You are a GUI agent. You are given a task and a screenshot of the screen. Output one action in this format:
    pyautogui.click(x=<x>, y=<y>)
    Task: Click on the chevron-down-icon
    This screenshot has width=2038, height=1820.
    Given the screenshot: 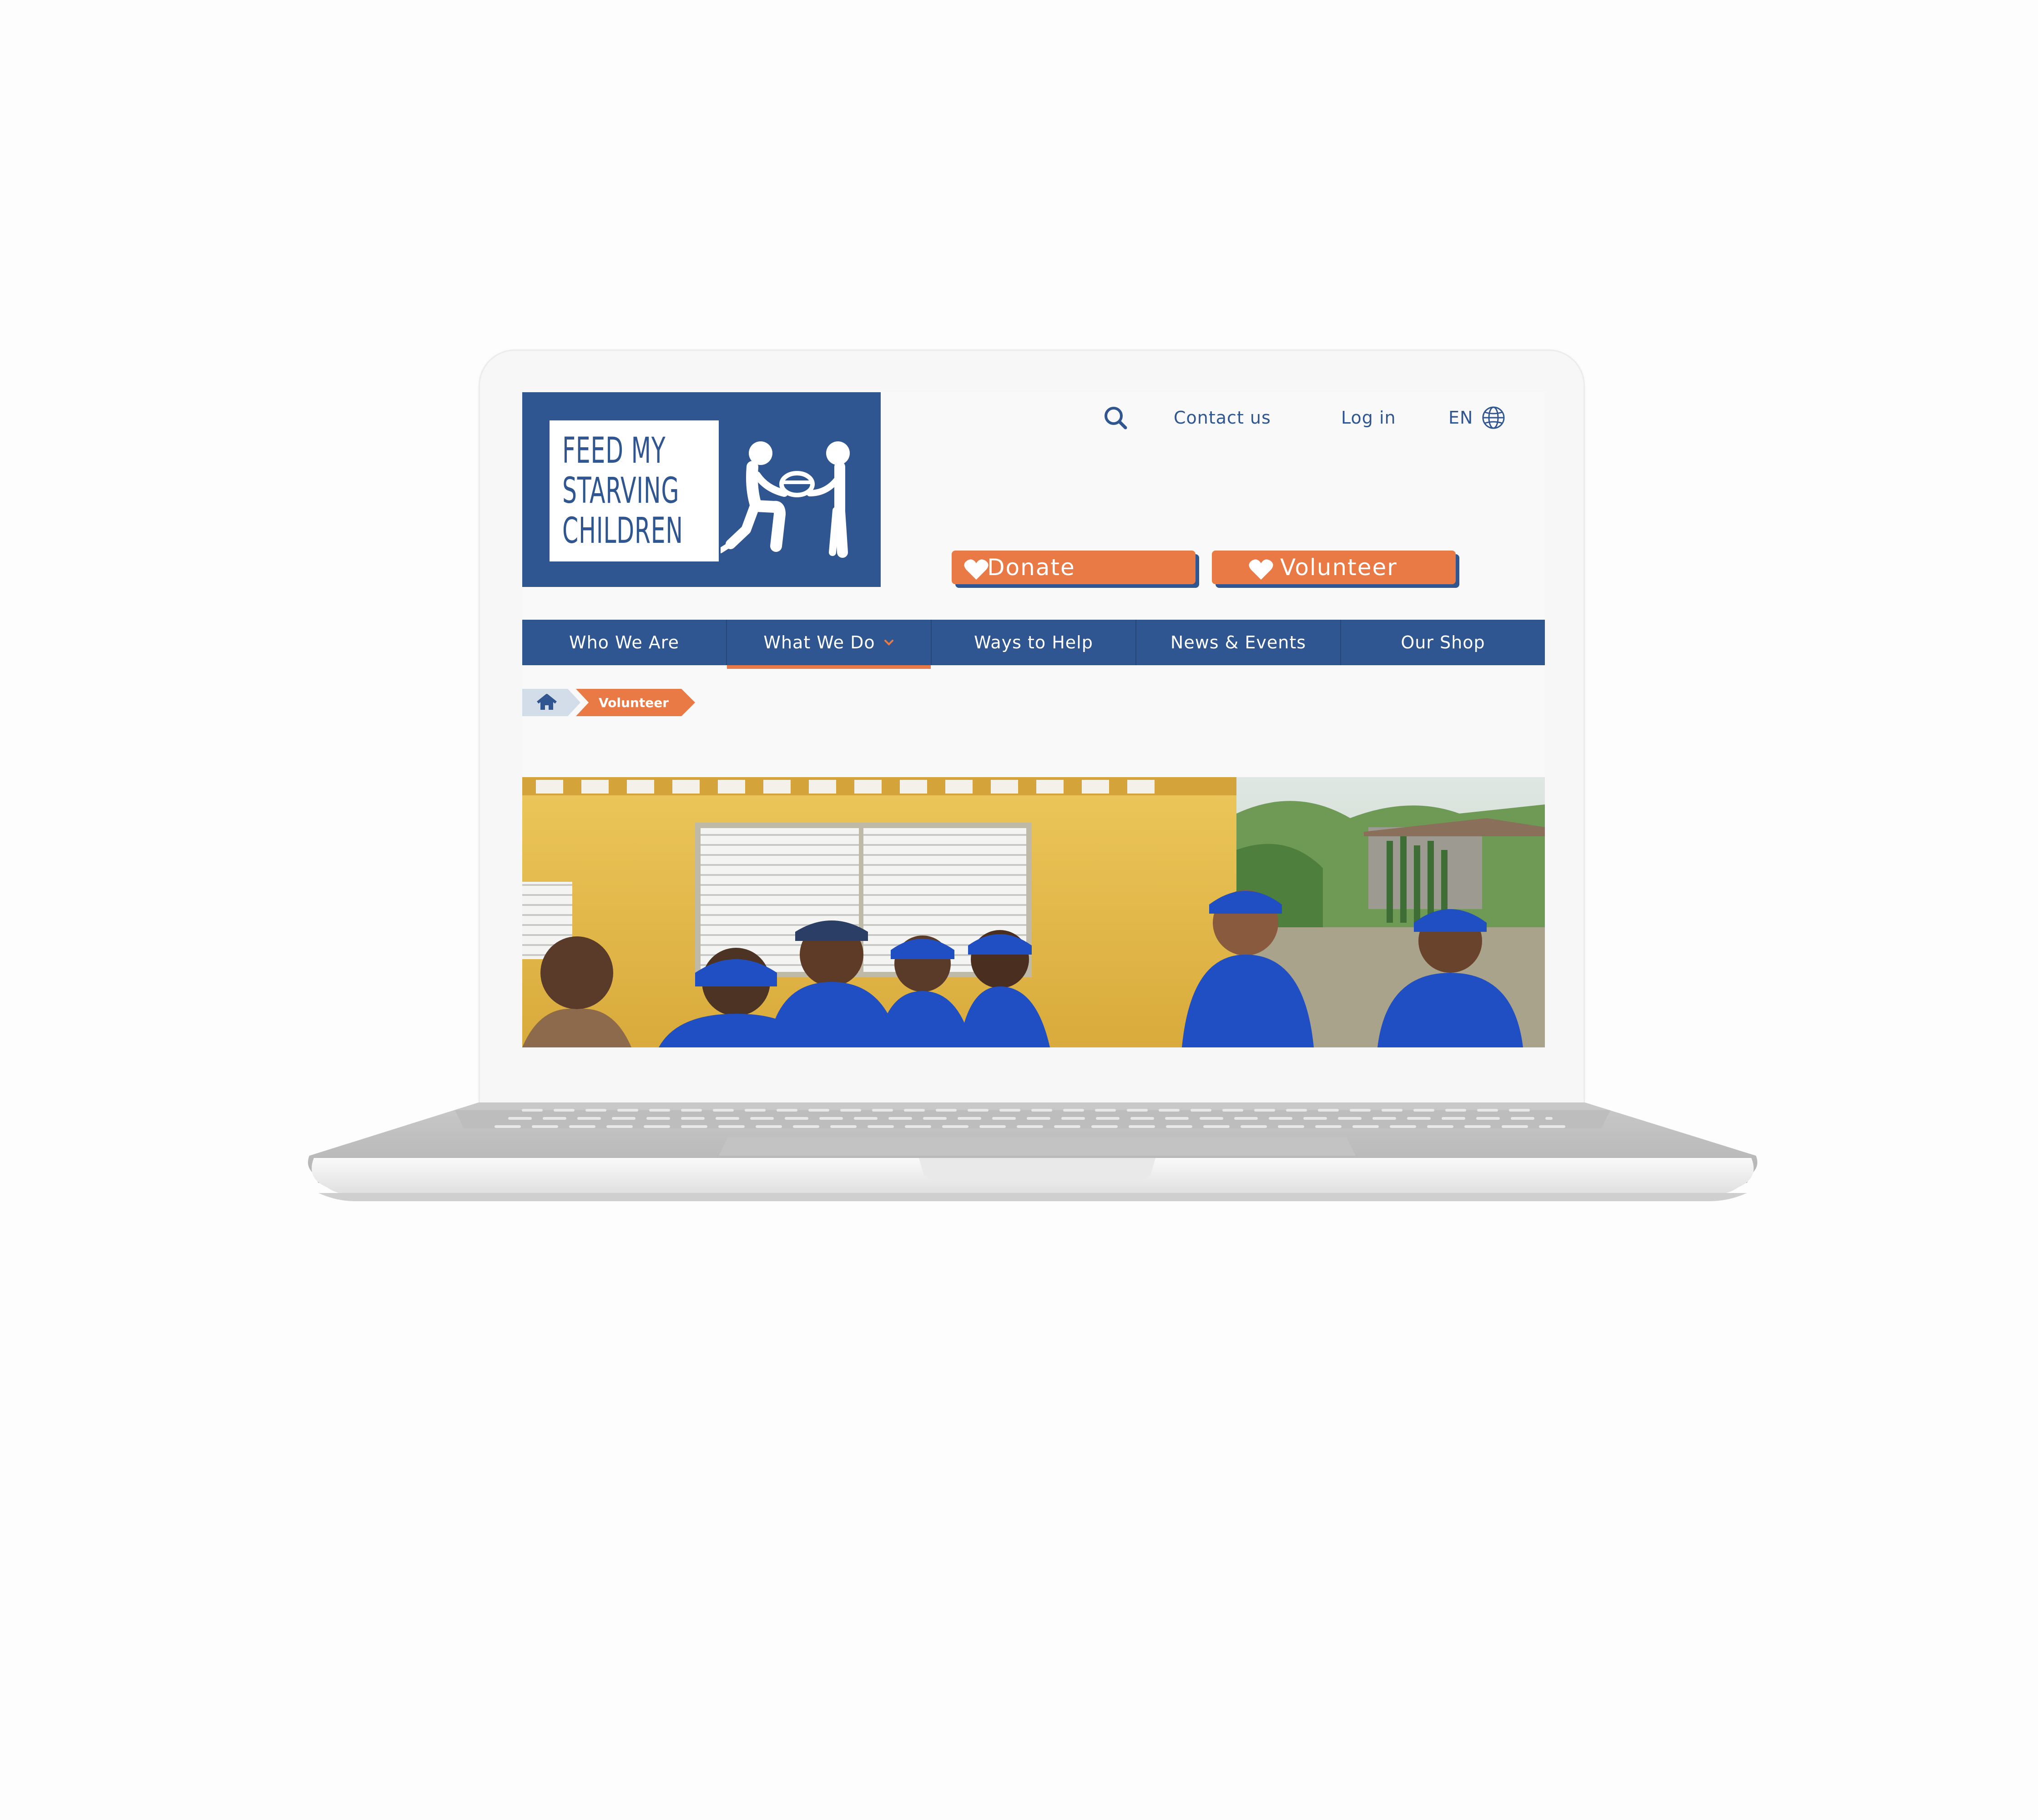 What is the action you would take?
    pyautogui.click(x=888, y=643)
    